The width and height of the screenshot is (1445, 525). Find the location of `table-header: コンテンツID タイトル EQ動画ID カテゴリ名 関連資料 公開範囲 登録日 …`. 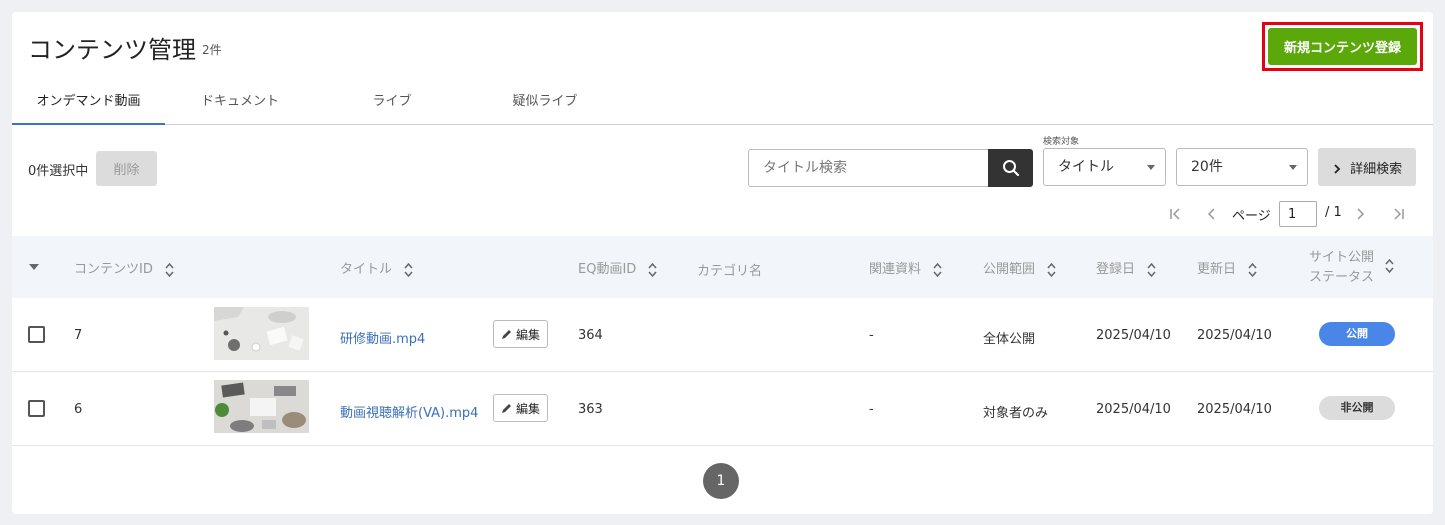

table-header: コンテンツID タイトル EQ動画ID カテゴリ名 関連資料 公開範囲 登録日 … is located at coordinates (722, 267).